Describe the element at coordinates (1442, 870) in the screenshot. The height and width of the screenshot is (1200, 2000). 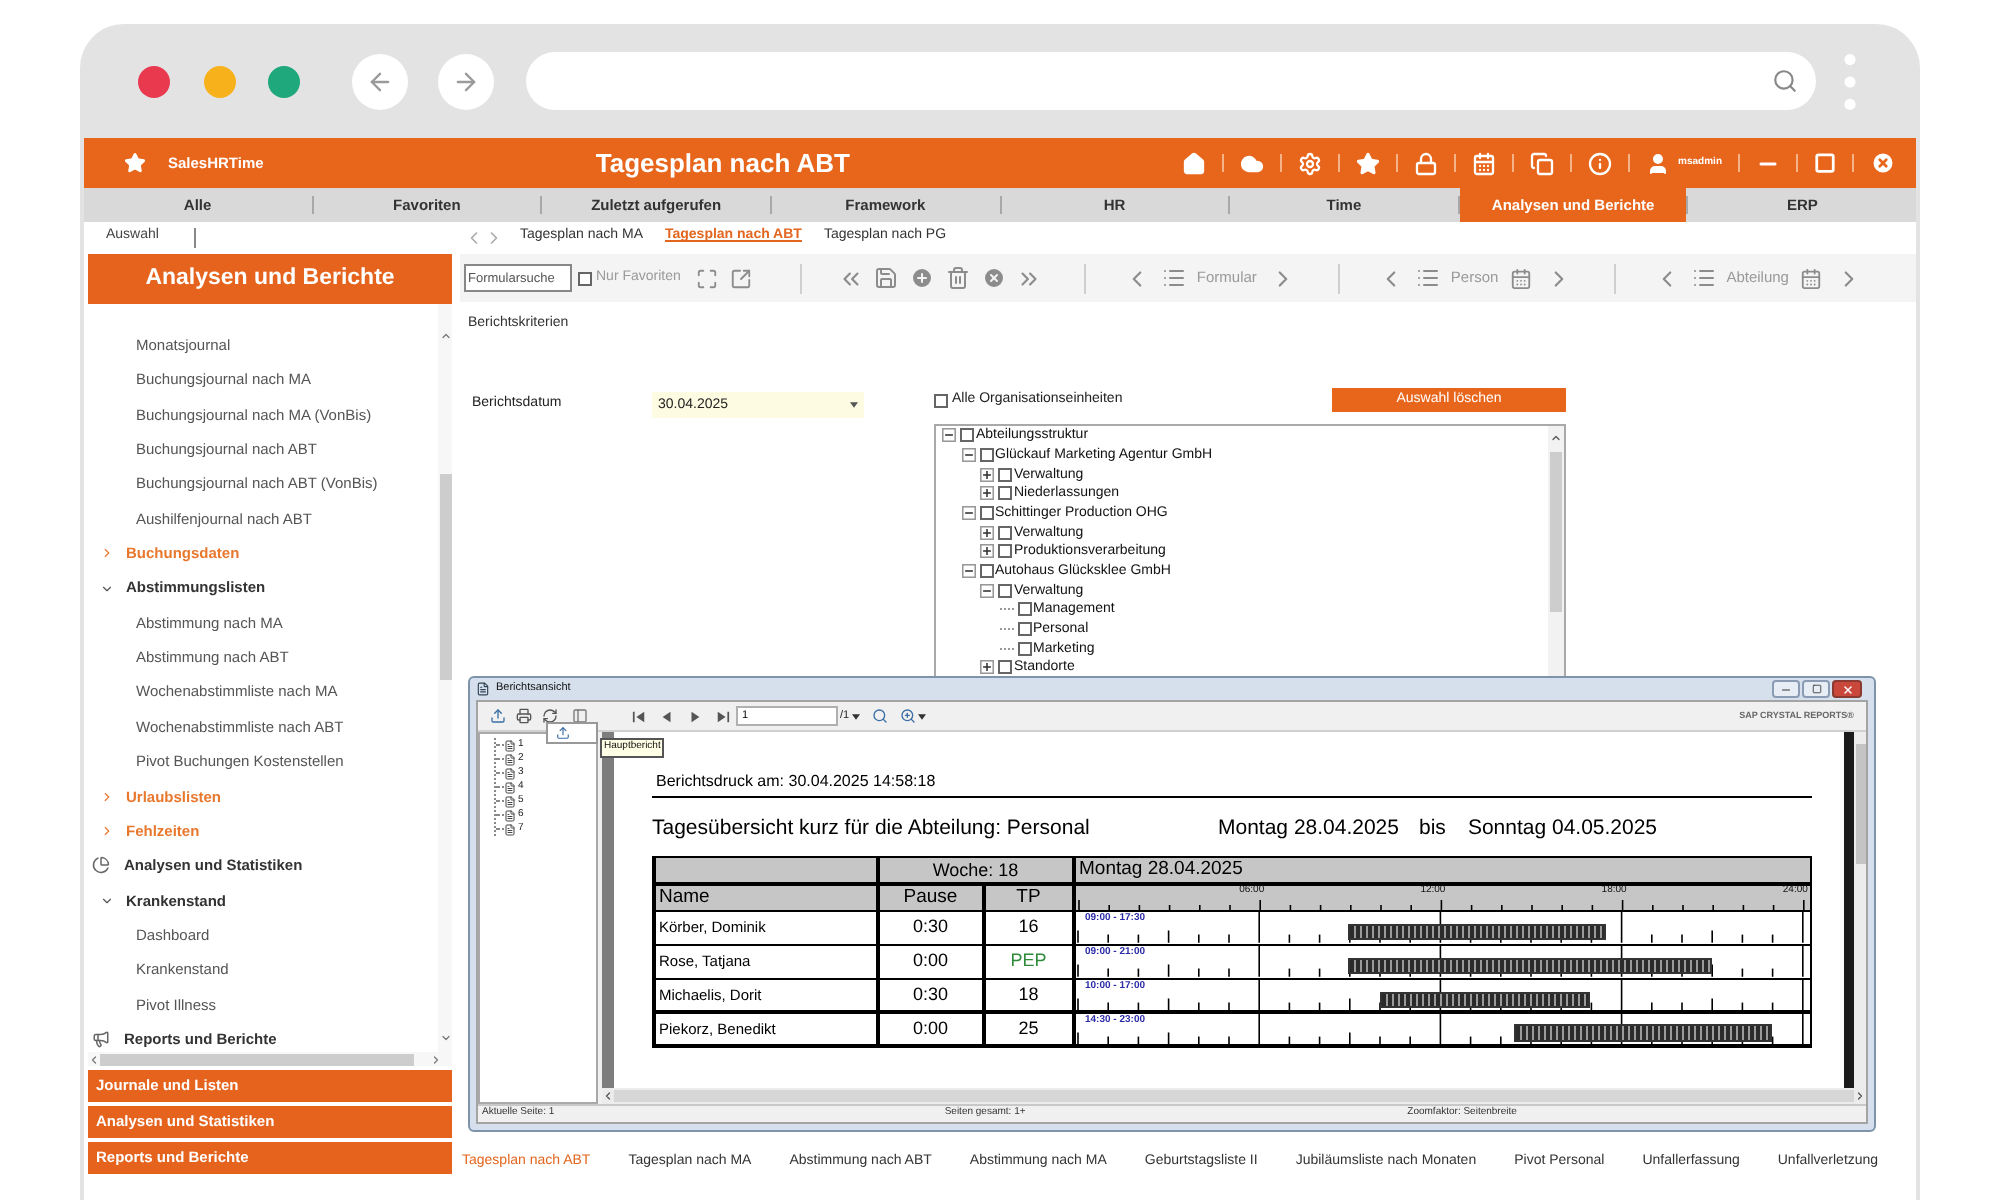
I see `day-header-cell: Montag 28.04.2025` at that location.